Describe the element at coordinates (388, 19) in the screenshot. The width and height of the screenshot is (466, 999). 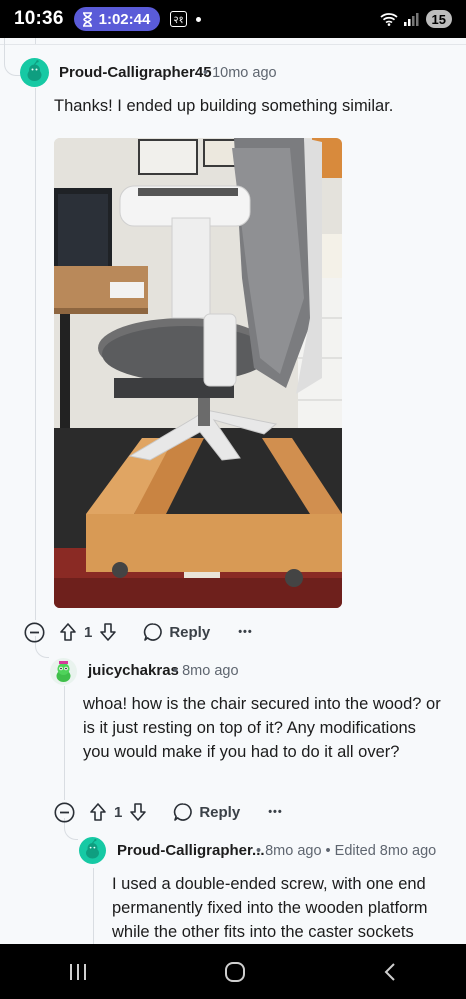
I see `wifi-icon` at that location.